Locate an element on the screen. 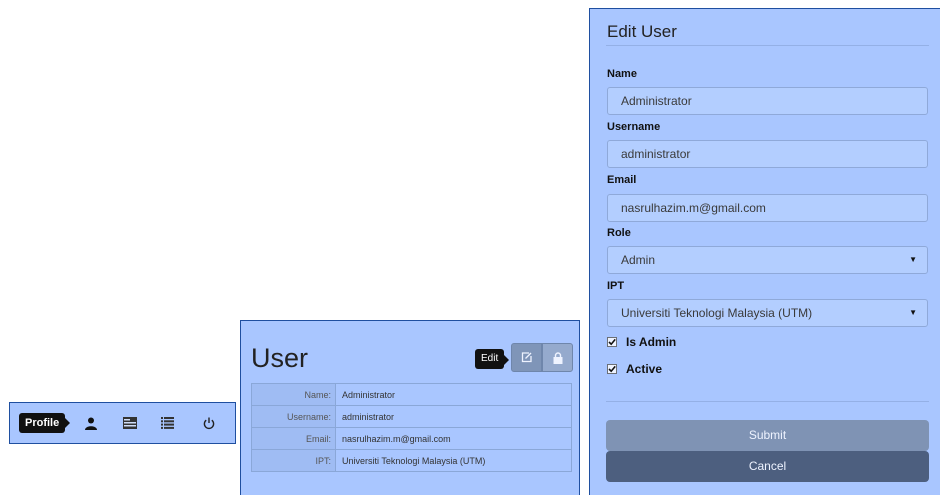  name-field: Administrator is located at coordinates (767, 101).